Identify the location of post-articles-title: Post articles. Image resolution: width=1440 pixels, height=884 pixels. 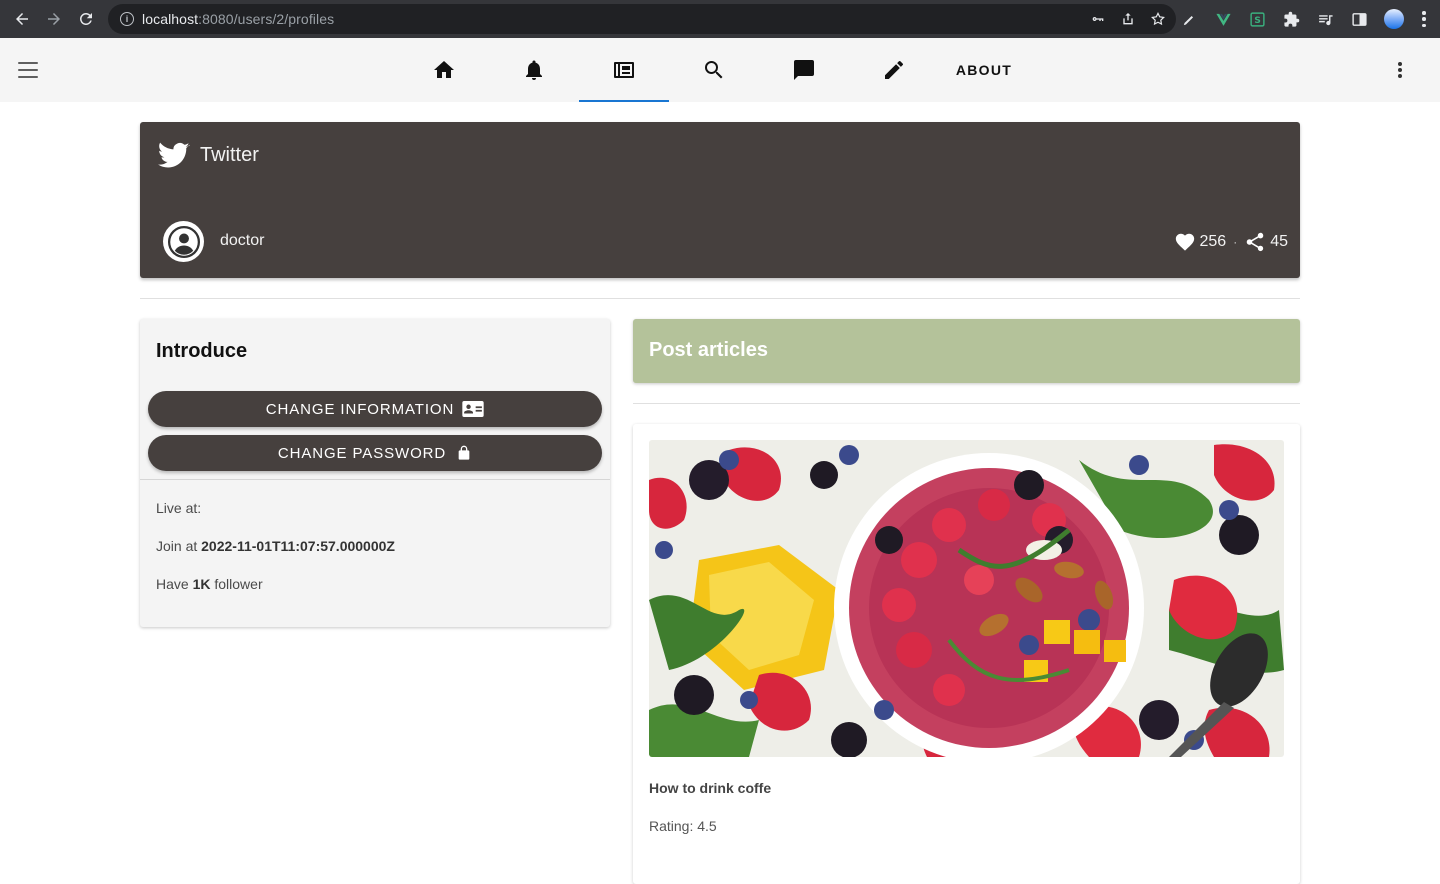
(708, 350).